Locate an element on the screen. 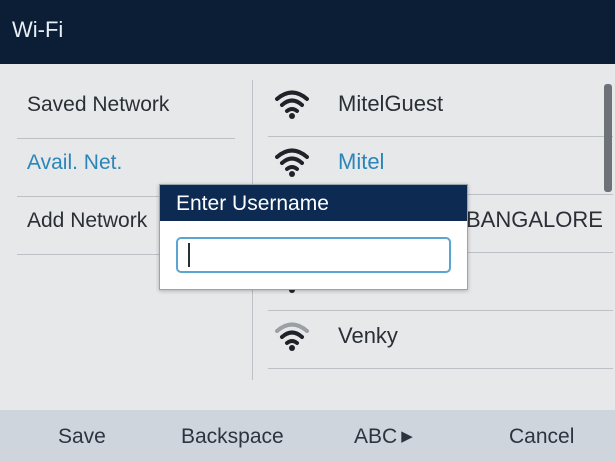  network-row-mitelguest: MitelGuest is located at coordinates (440, 107).